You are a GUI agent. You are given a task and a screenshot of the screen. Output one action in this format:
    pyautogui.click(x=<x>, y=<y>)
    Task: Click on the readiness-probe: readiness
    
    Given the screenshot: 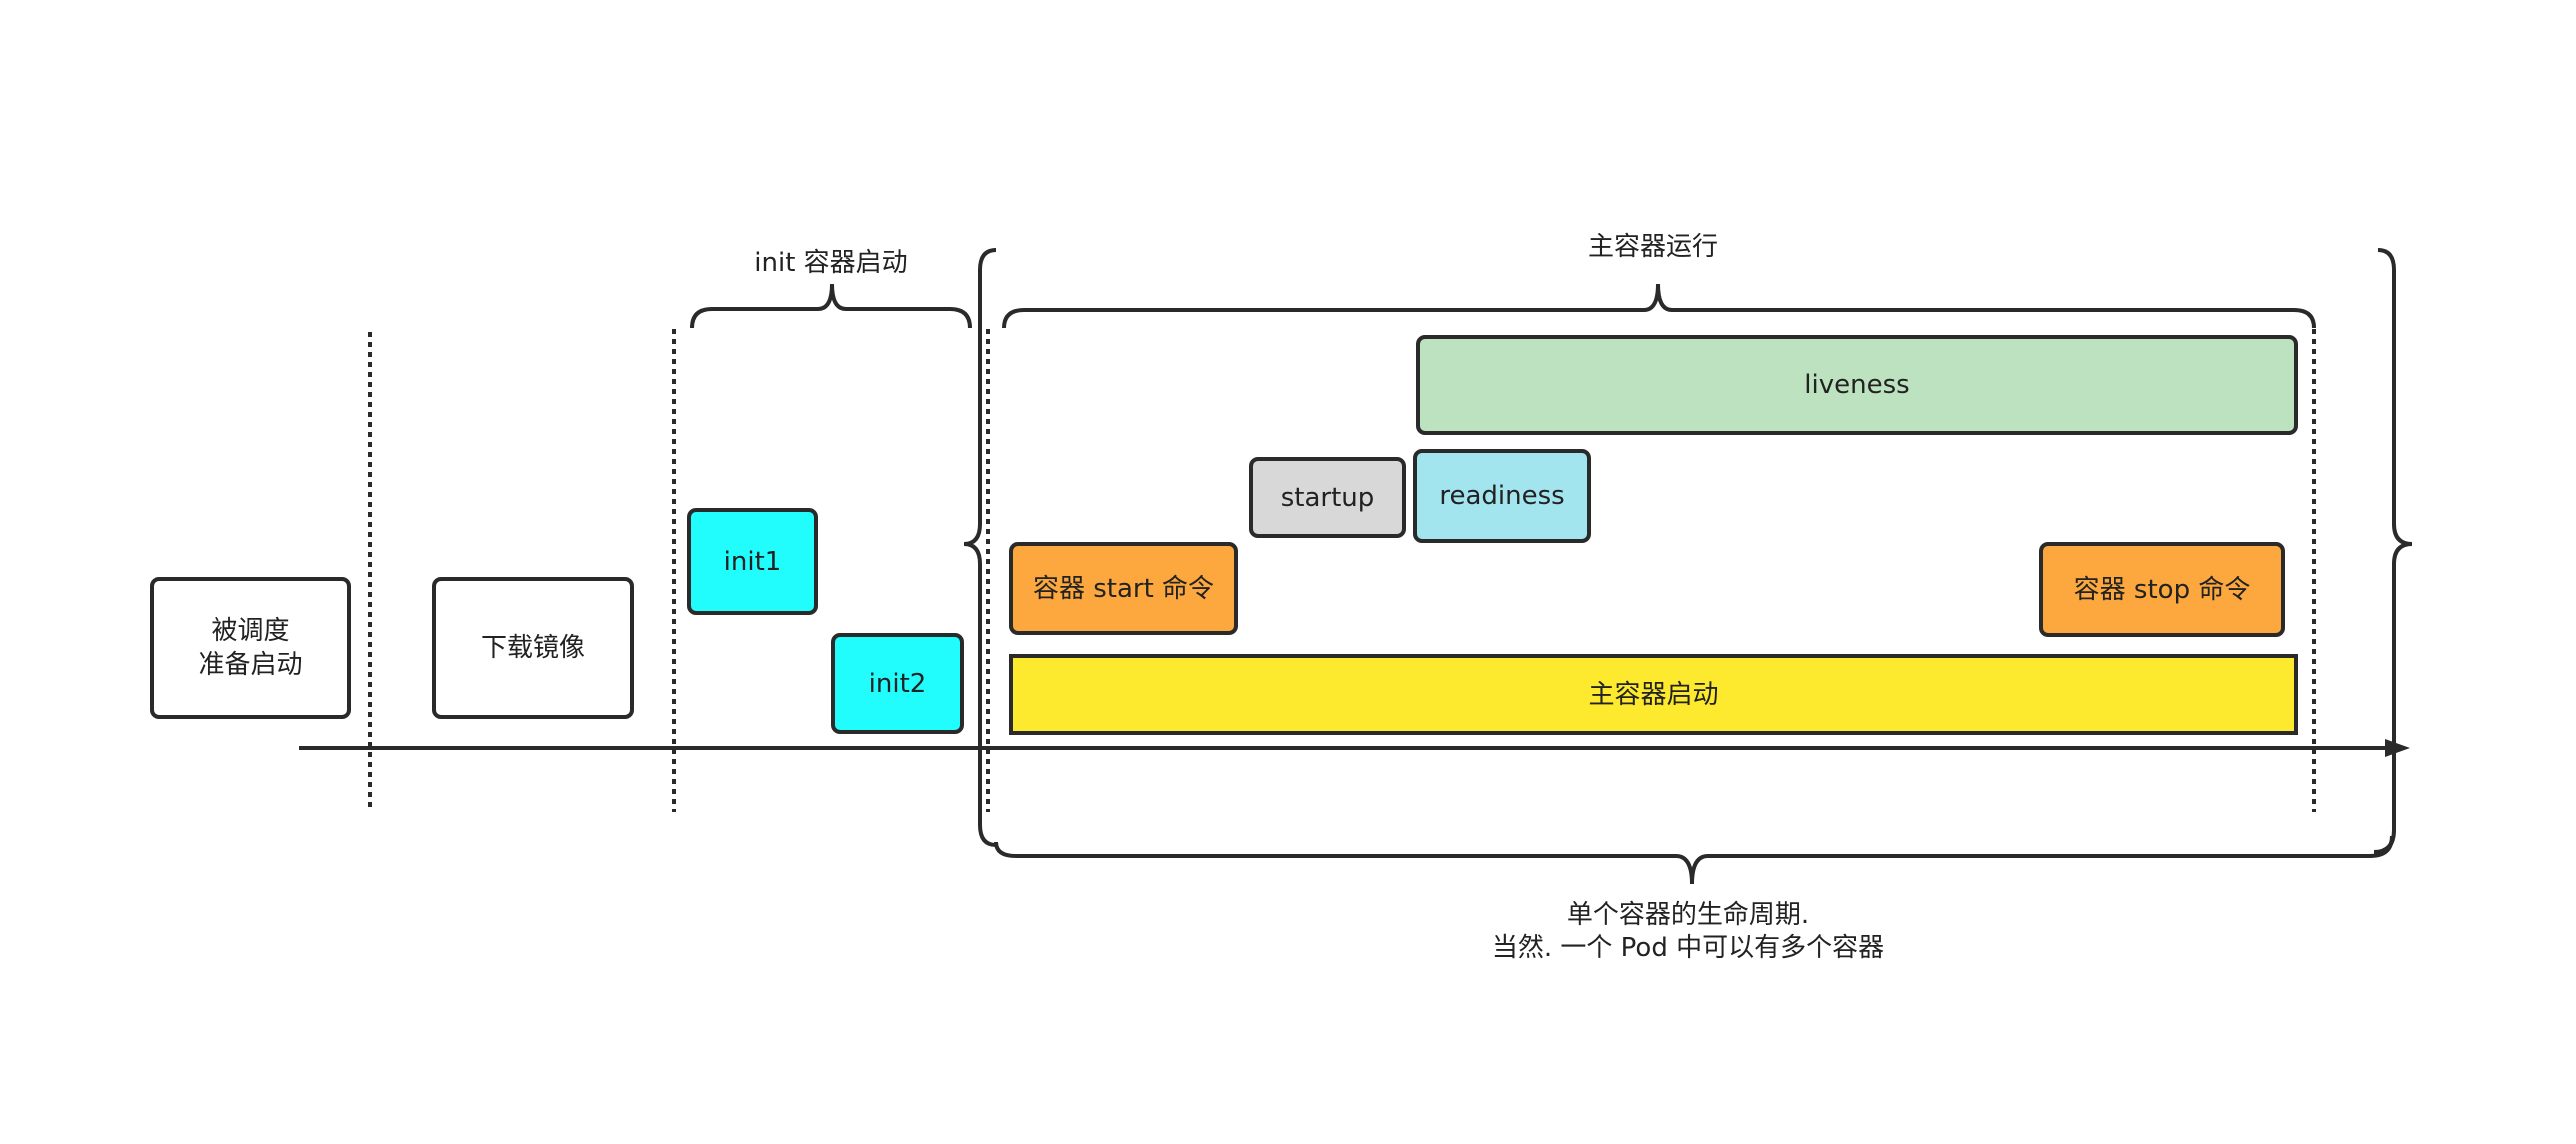 What is the action you would take?
    pyautogui.click(x=1502, y=496)
    